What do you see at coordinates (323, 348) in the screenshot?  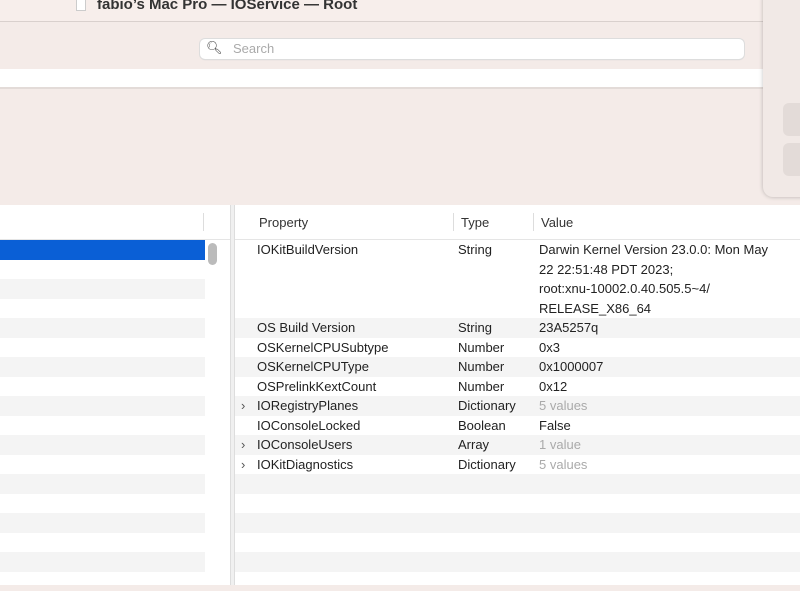 I see `property-name: OSKernelCPUSubtype` at bounding box center [323, 348].